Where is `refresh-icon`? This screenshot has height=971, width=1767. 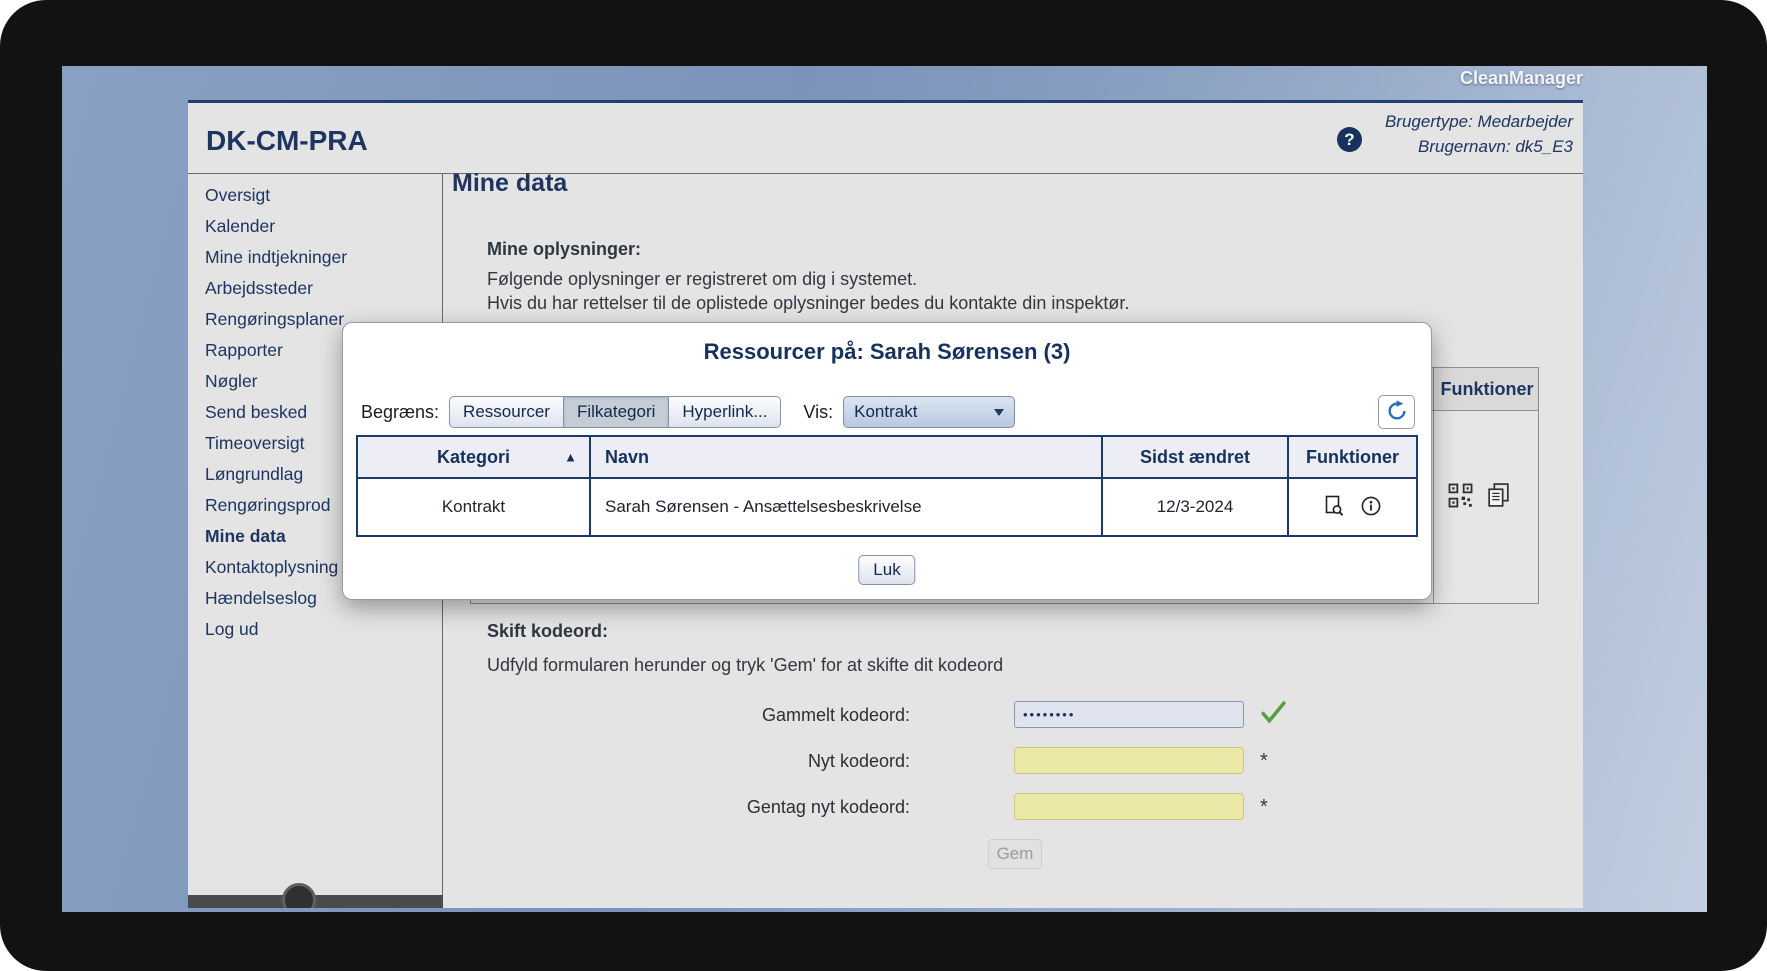
refresh-icon is located at coordinates (1397, 412).